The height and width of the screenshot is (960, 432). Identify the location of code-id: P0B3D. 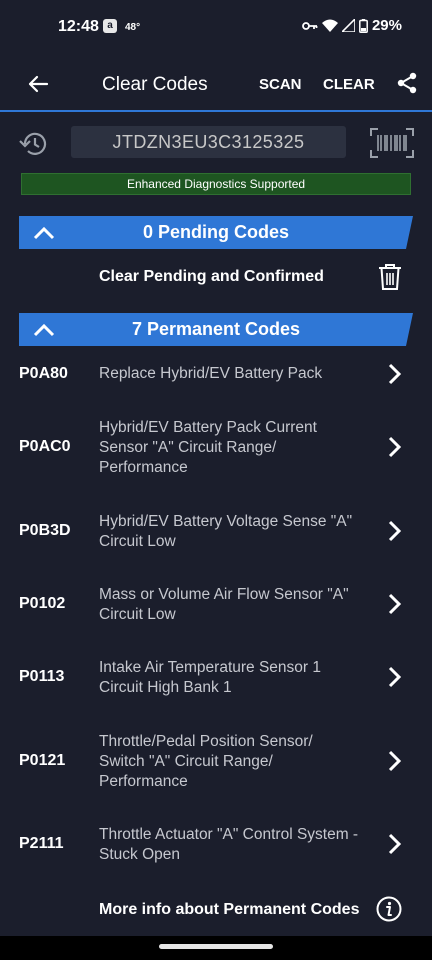
(45, 530).